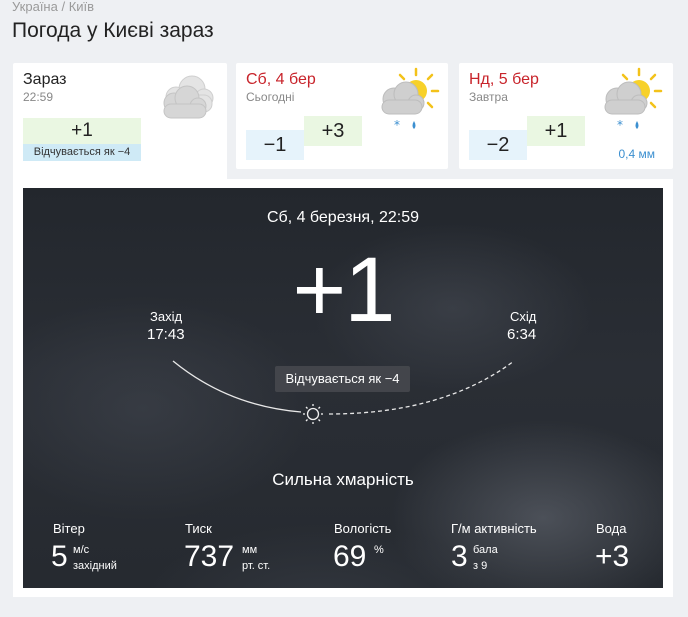 This screenshot has height=617, width=688. I want to click on tab-now-time: 22:59, so click(38, 97).